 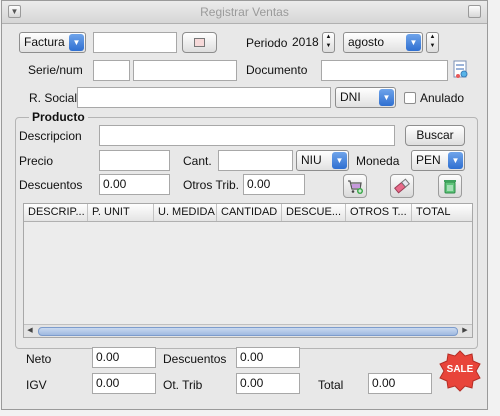 I want to click on neto-label: Neto, so click(x=39, y=359).